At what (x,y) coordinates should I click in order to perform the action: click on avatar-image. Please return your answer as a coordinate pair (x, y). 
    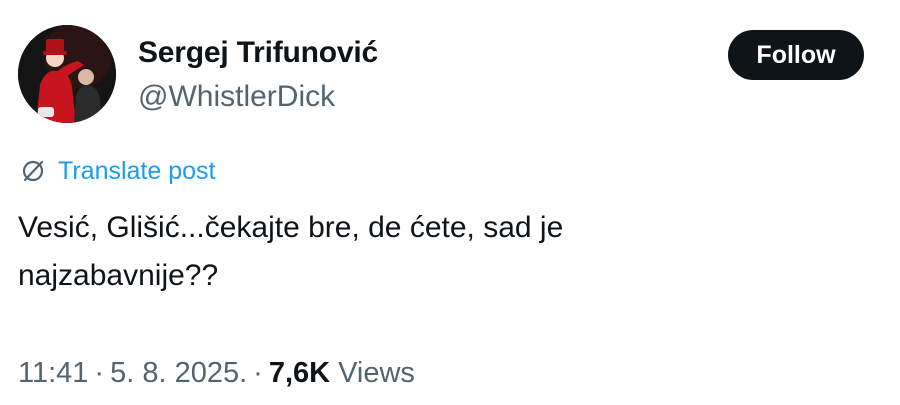
    Looking at the image, I should click on (67, 74).